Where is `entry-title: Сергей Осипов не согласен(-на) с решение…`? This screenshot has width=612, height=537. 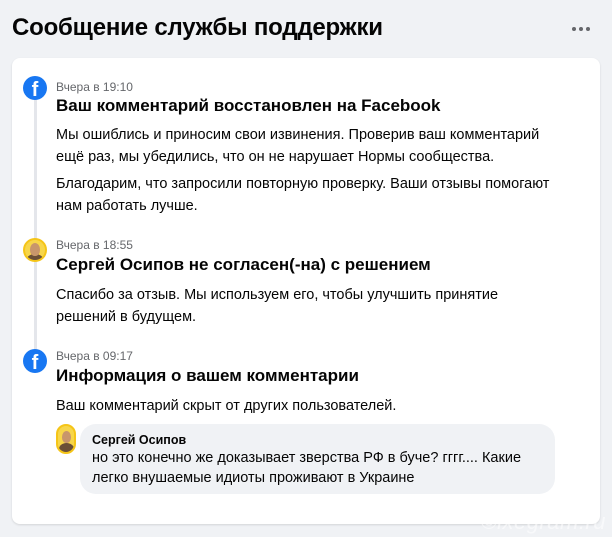 entry-title: Сергей Осипов не согласен(-на) с решение… is located at coordinates (243, 264).